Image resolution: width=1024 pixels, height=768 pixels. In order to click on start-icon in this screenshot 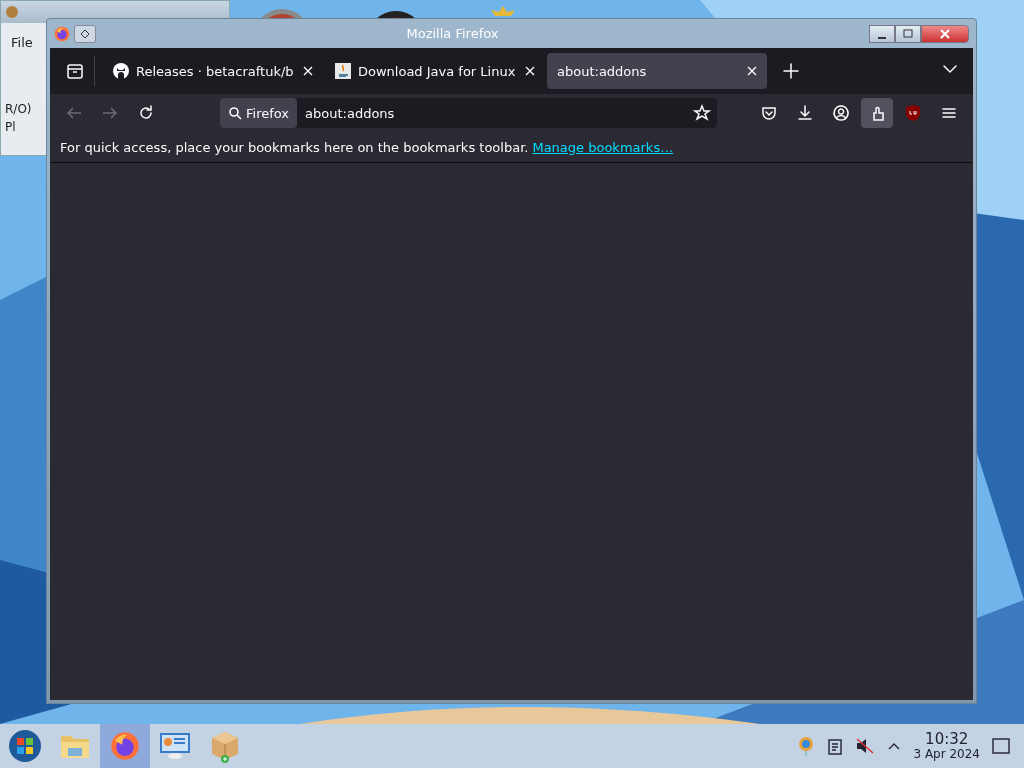, I will do `click(25, 746)`.